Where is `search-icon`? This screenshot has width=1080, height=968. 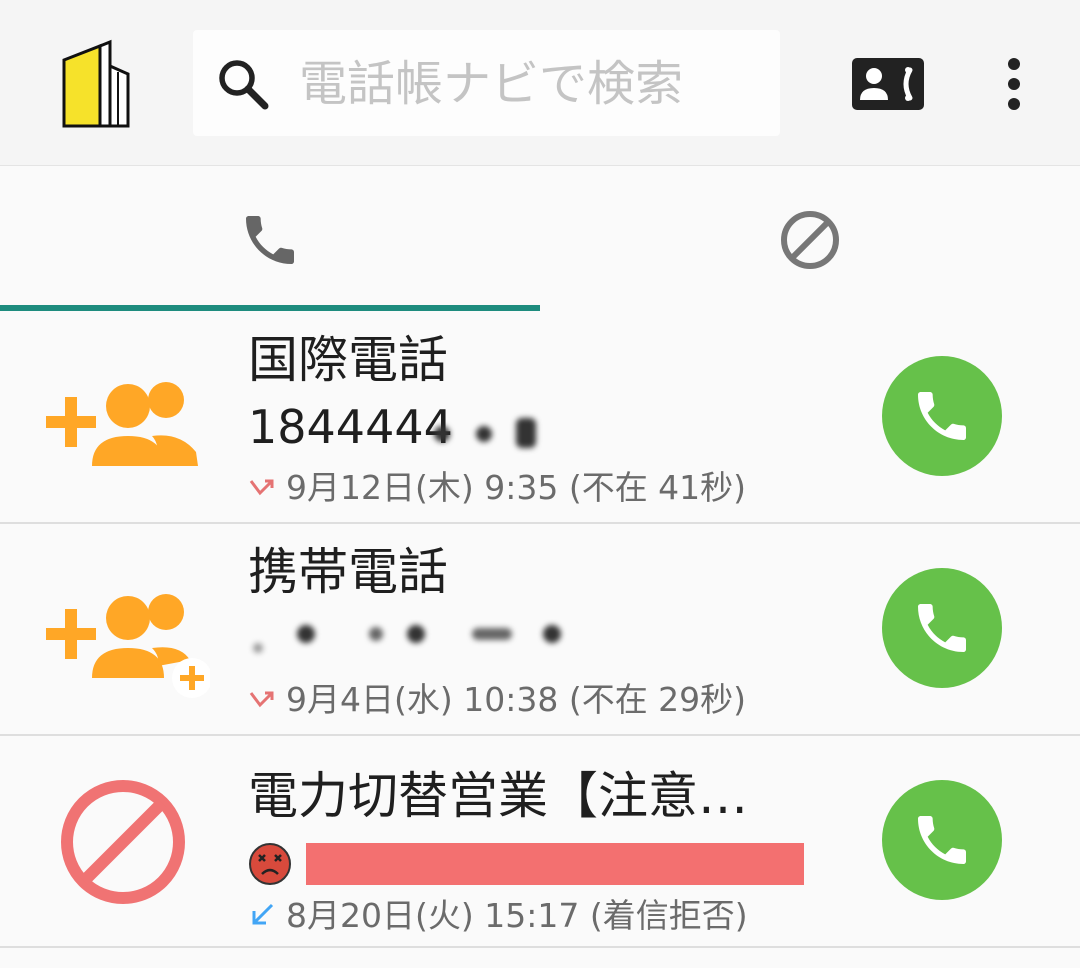
search-icon is located at coordinates (244, 85).